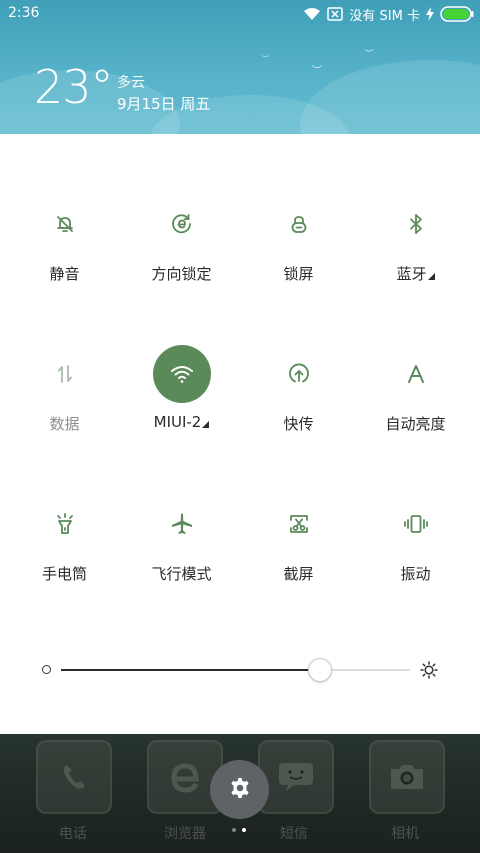 The image size is (480, 853). Describe the element at coordinates (164, 104) in the screenshot. I see `weather-date: 9月15日 周五` at that location.